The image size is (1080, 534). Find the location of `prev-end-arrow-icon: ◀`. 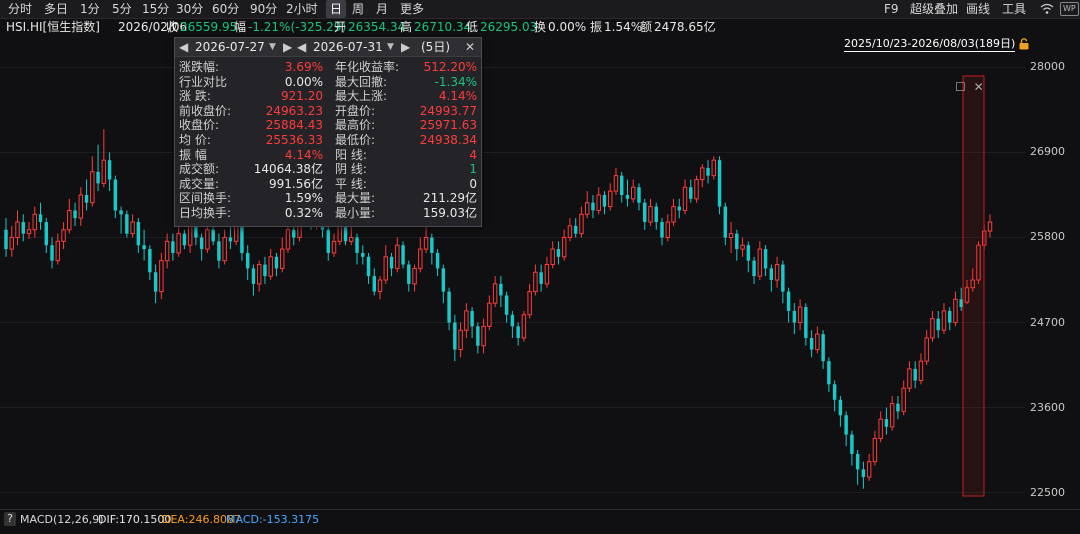

prev-end-arrow-icon: ◀ is located at coordinates (301, 47).